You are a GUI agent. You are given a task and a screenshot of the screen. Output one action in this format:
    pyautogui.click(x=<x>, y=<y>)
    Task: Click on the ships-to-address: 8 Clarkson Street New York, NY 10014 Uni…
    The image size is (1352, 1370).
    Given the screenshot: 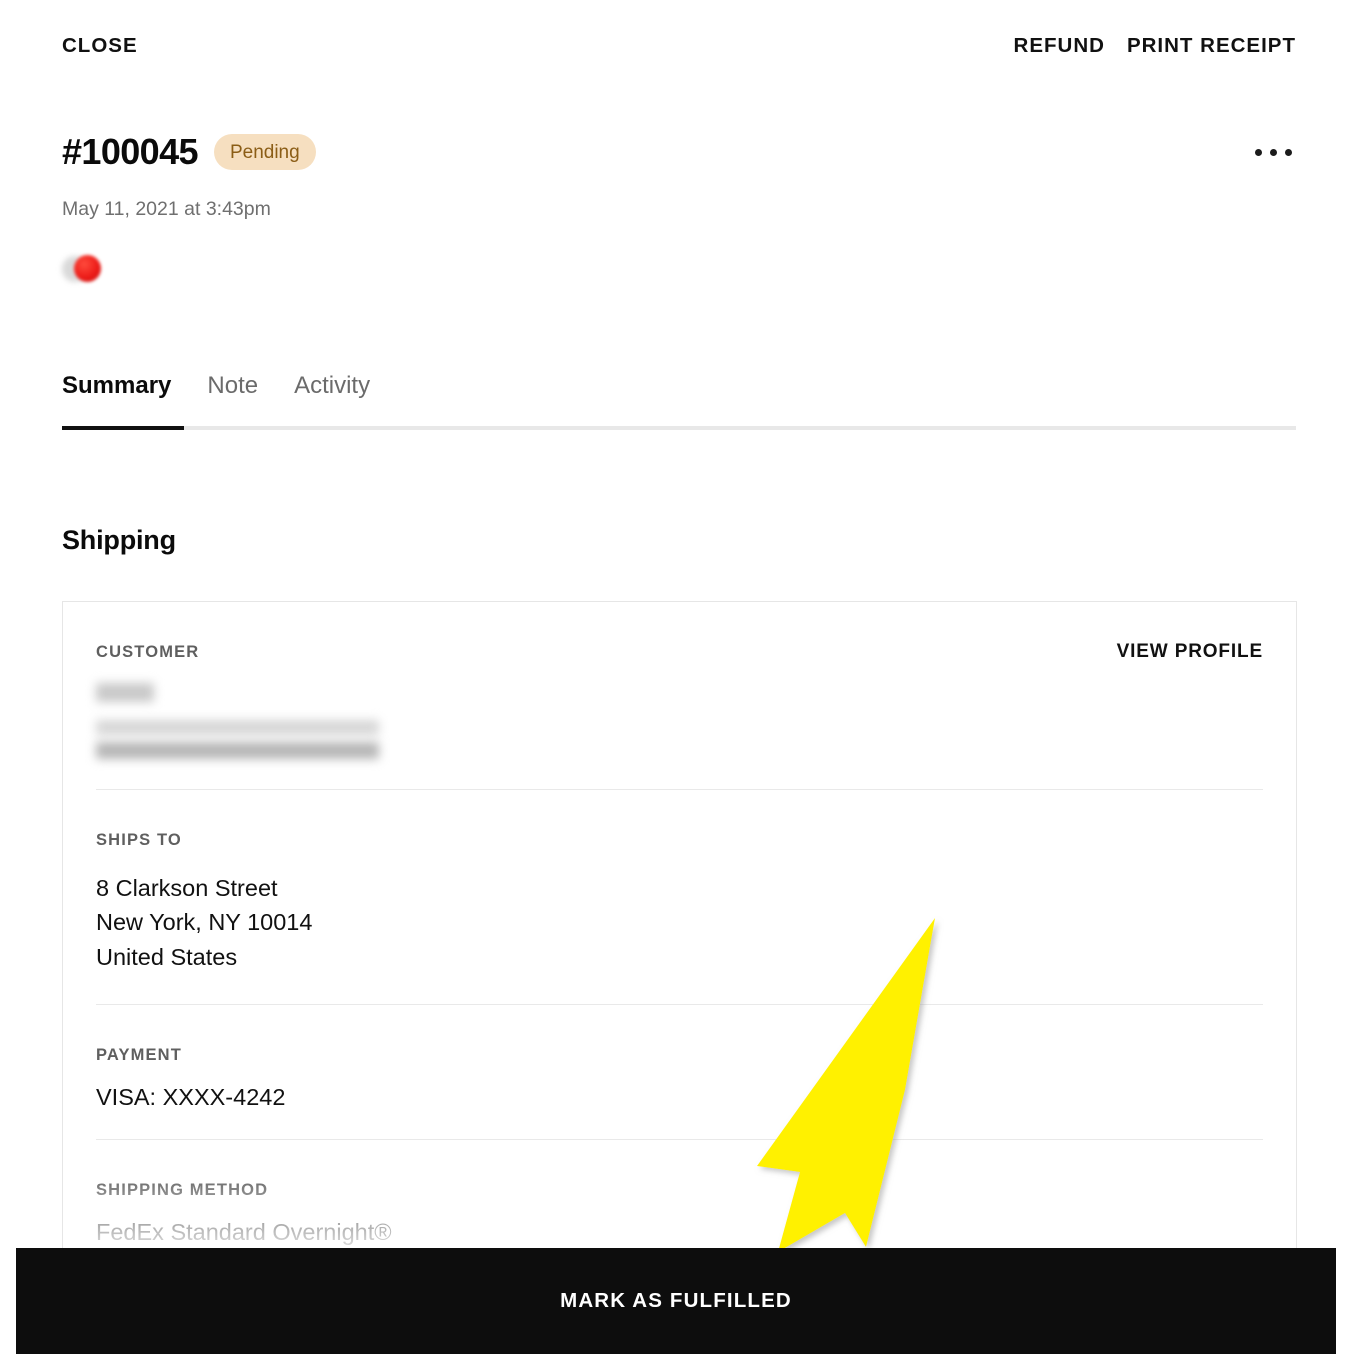 What is the action you would take?
    pyautogui.click(x=679, y=923)
    